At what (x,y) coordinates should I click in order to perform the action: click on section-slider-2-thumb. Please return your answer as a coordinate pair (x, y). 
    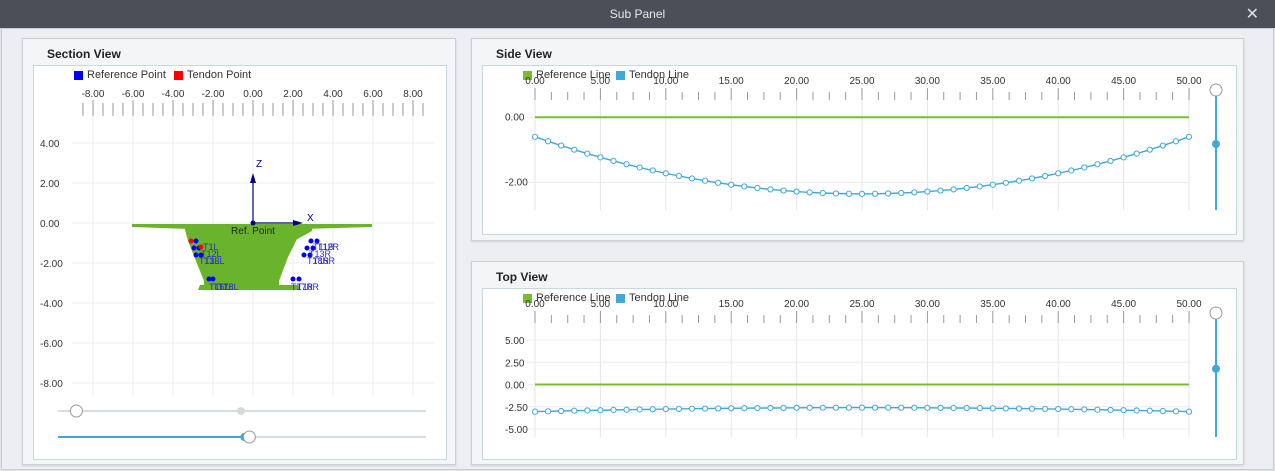
    Looking at the image, I should click on (249, 437).